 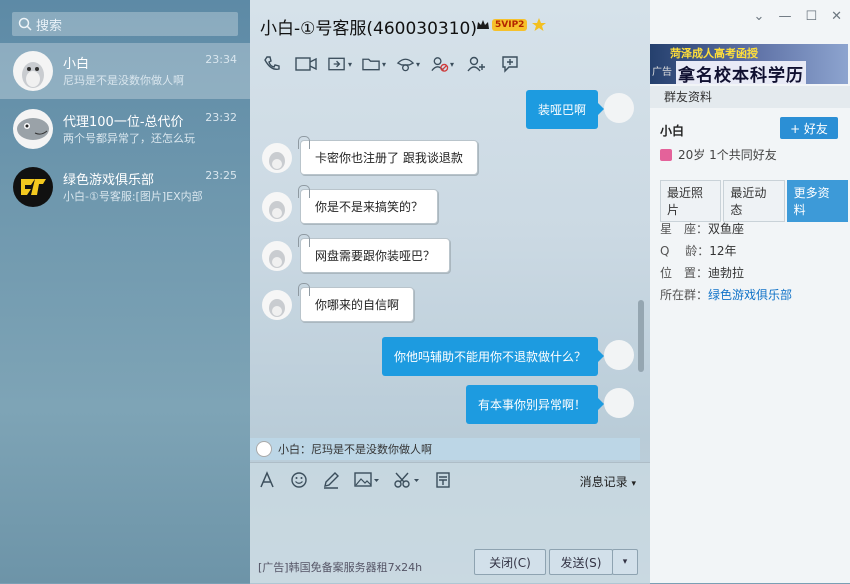 What do you see at coordinates (446, 207) in the screenshot?
I see `message-incoming: 你是不是来搞笑的？` at bounding box center [446, 207].